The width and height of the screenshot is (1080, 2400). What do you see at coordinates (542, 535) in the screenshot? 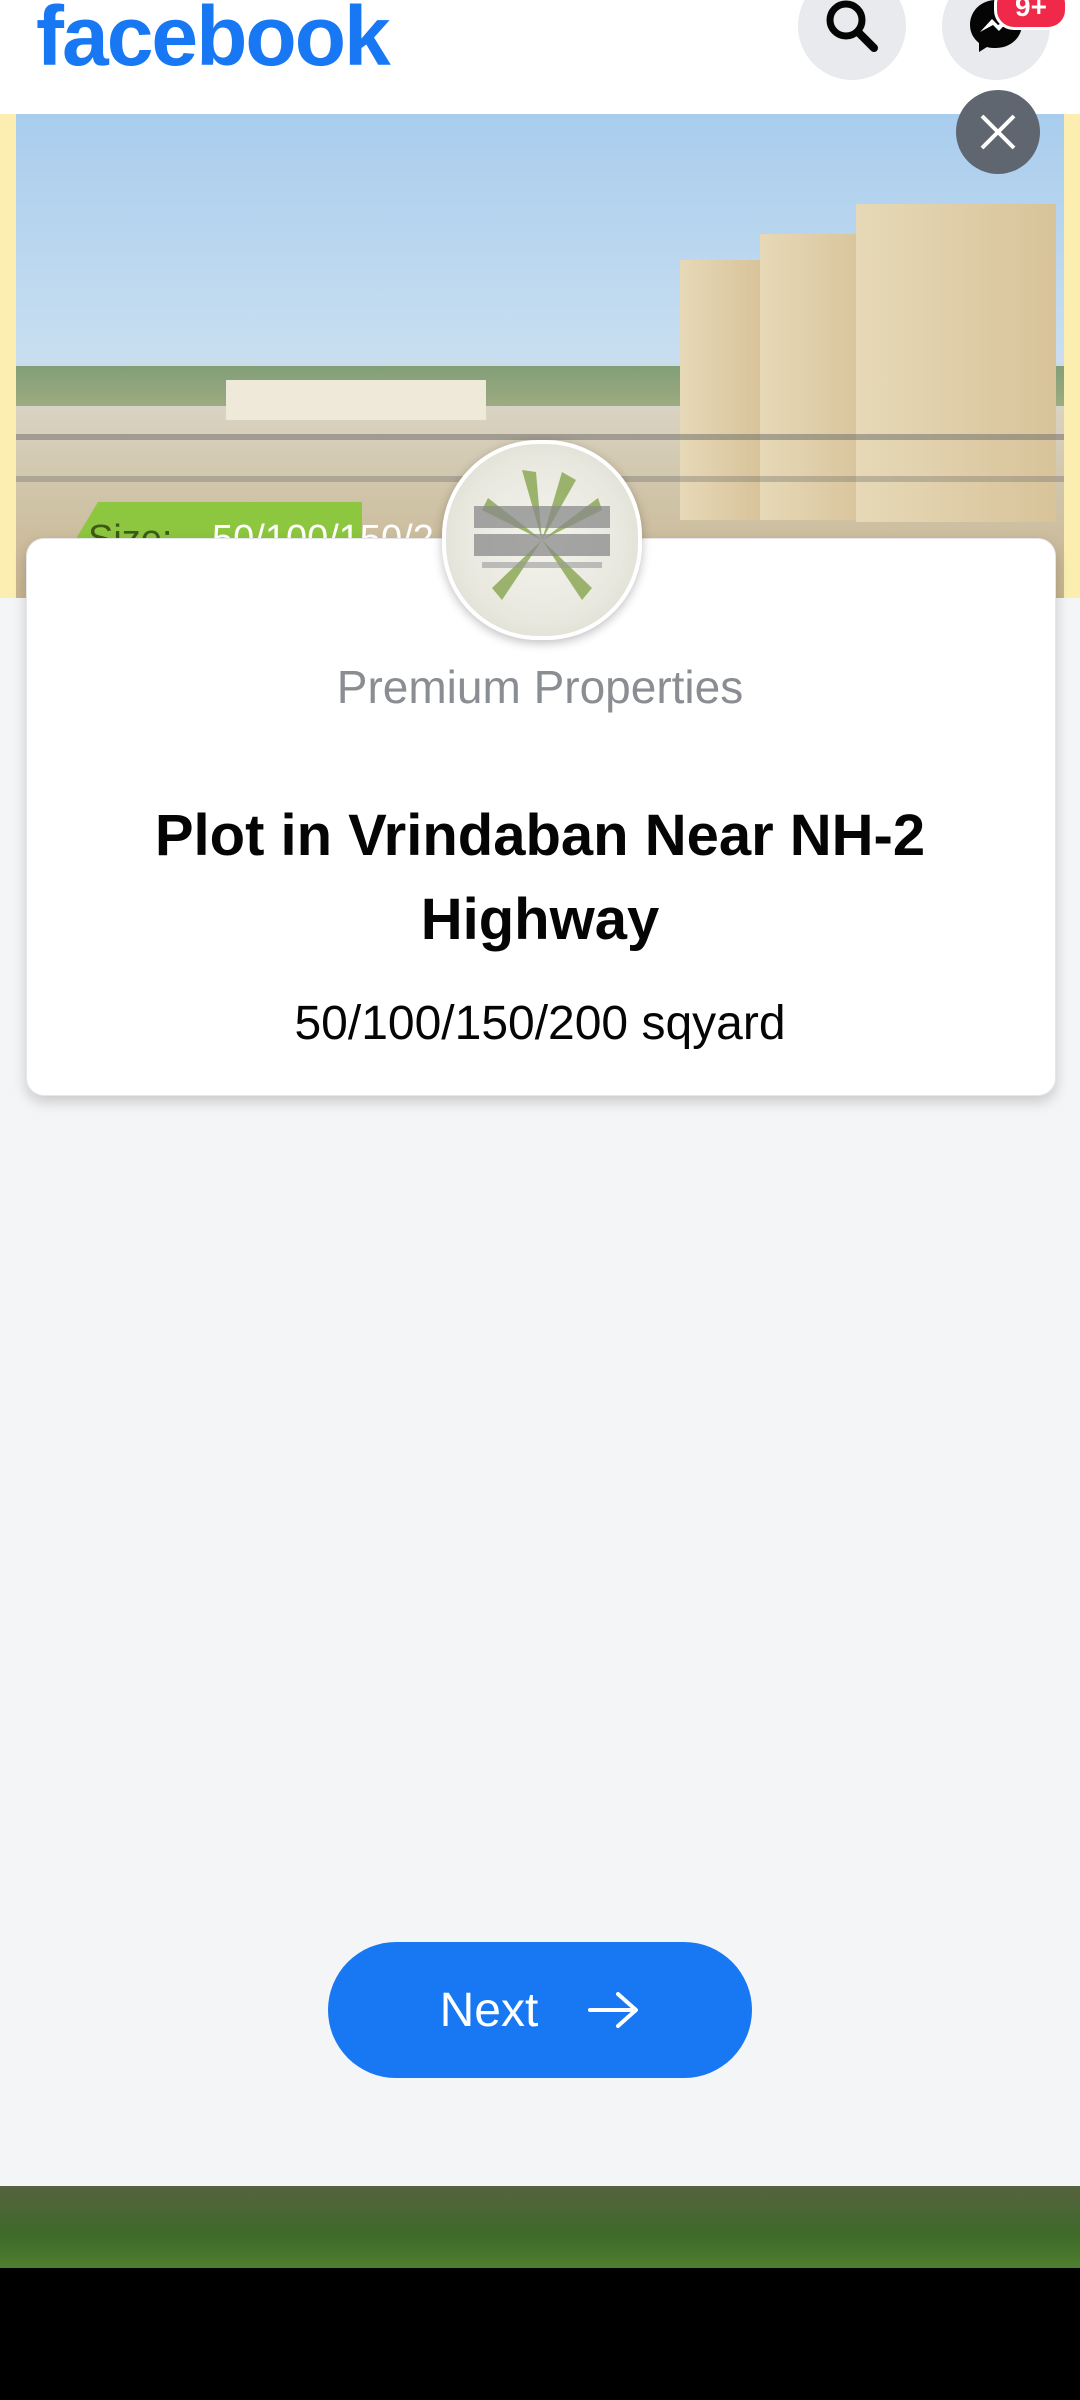
I see `premium-properties-logo-icon` at bounding box center [542, 535].